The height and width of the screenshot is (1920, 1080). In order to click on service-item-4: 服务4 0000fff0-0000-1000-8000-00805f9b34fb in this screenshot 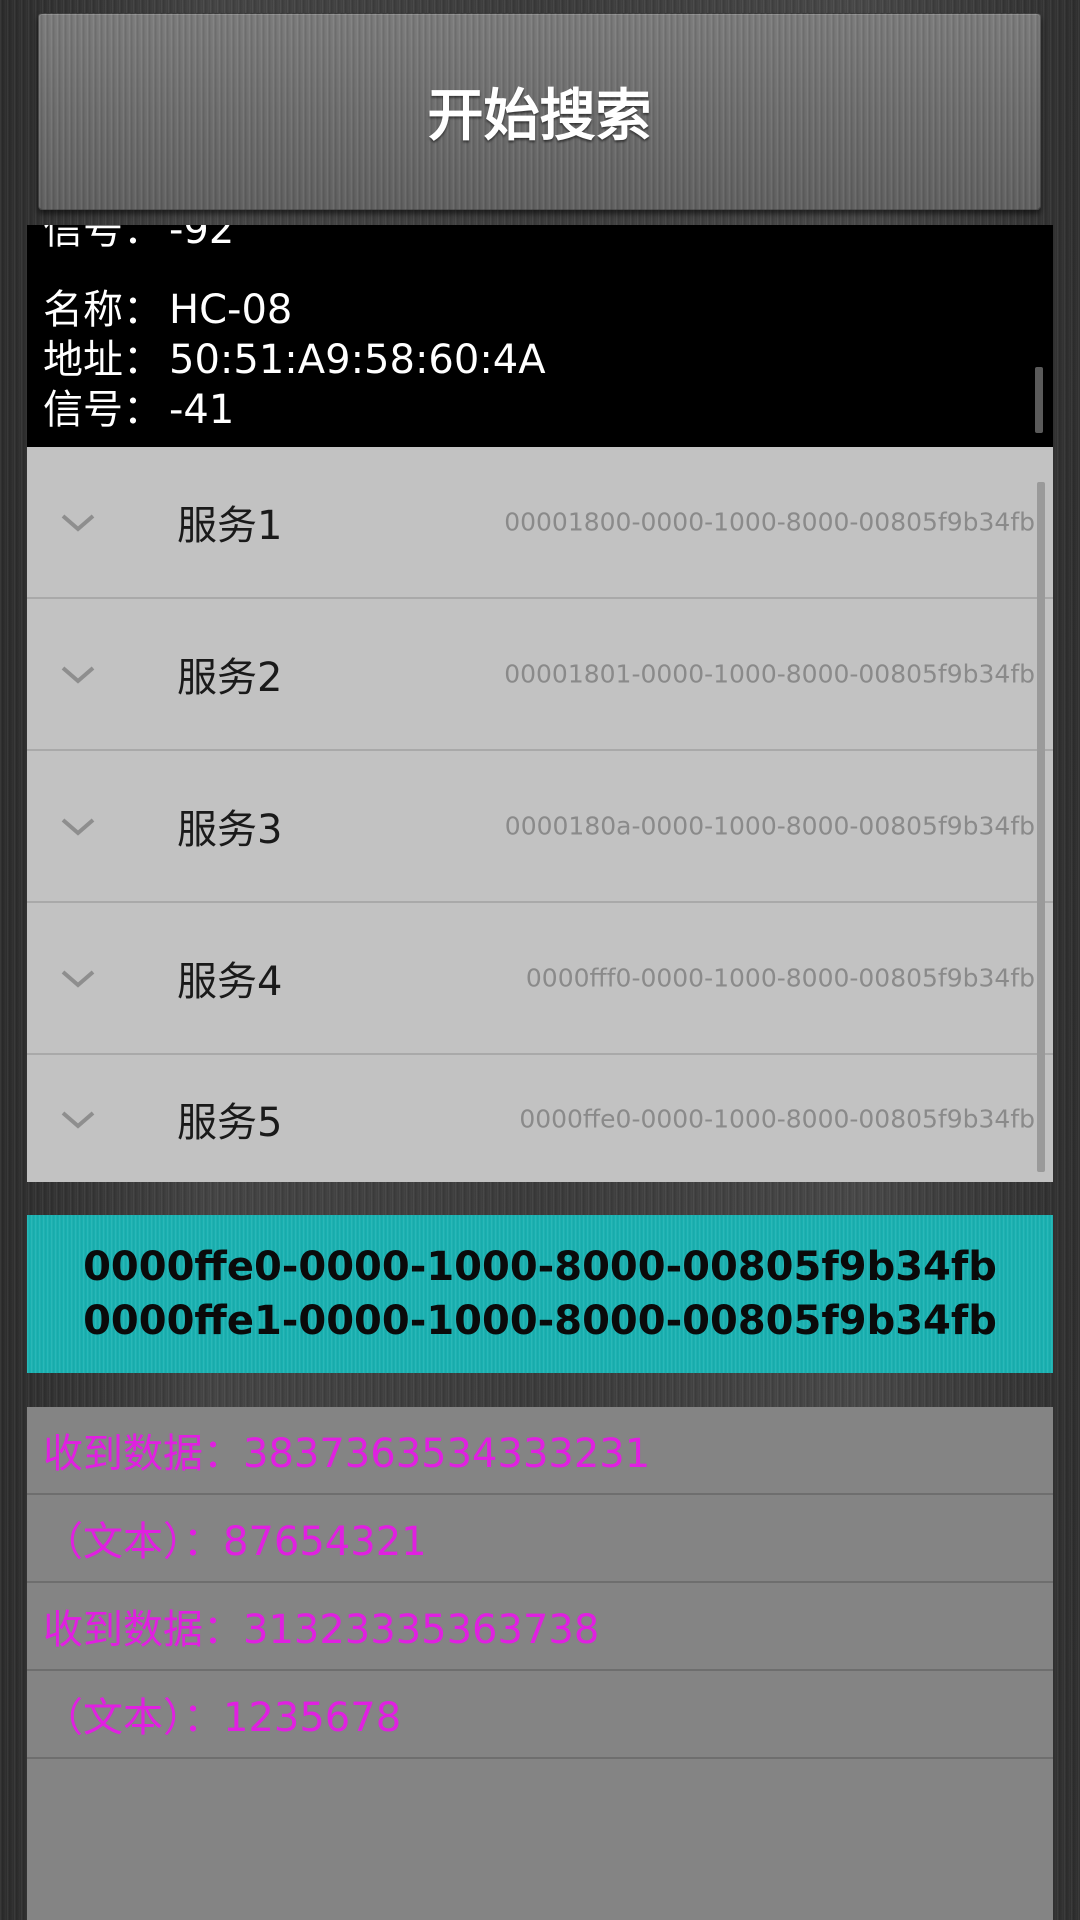, I will do `click(540, 979)`.